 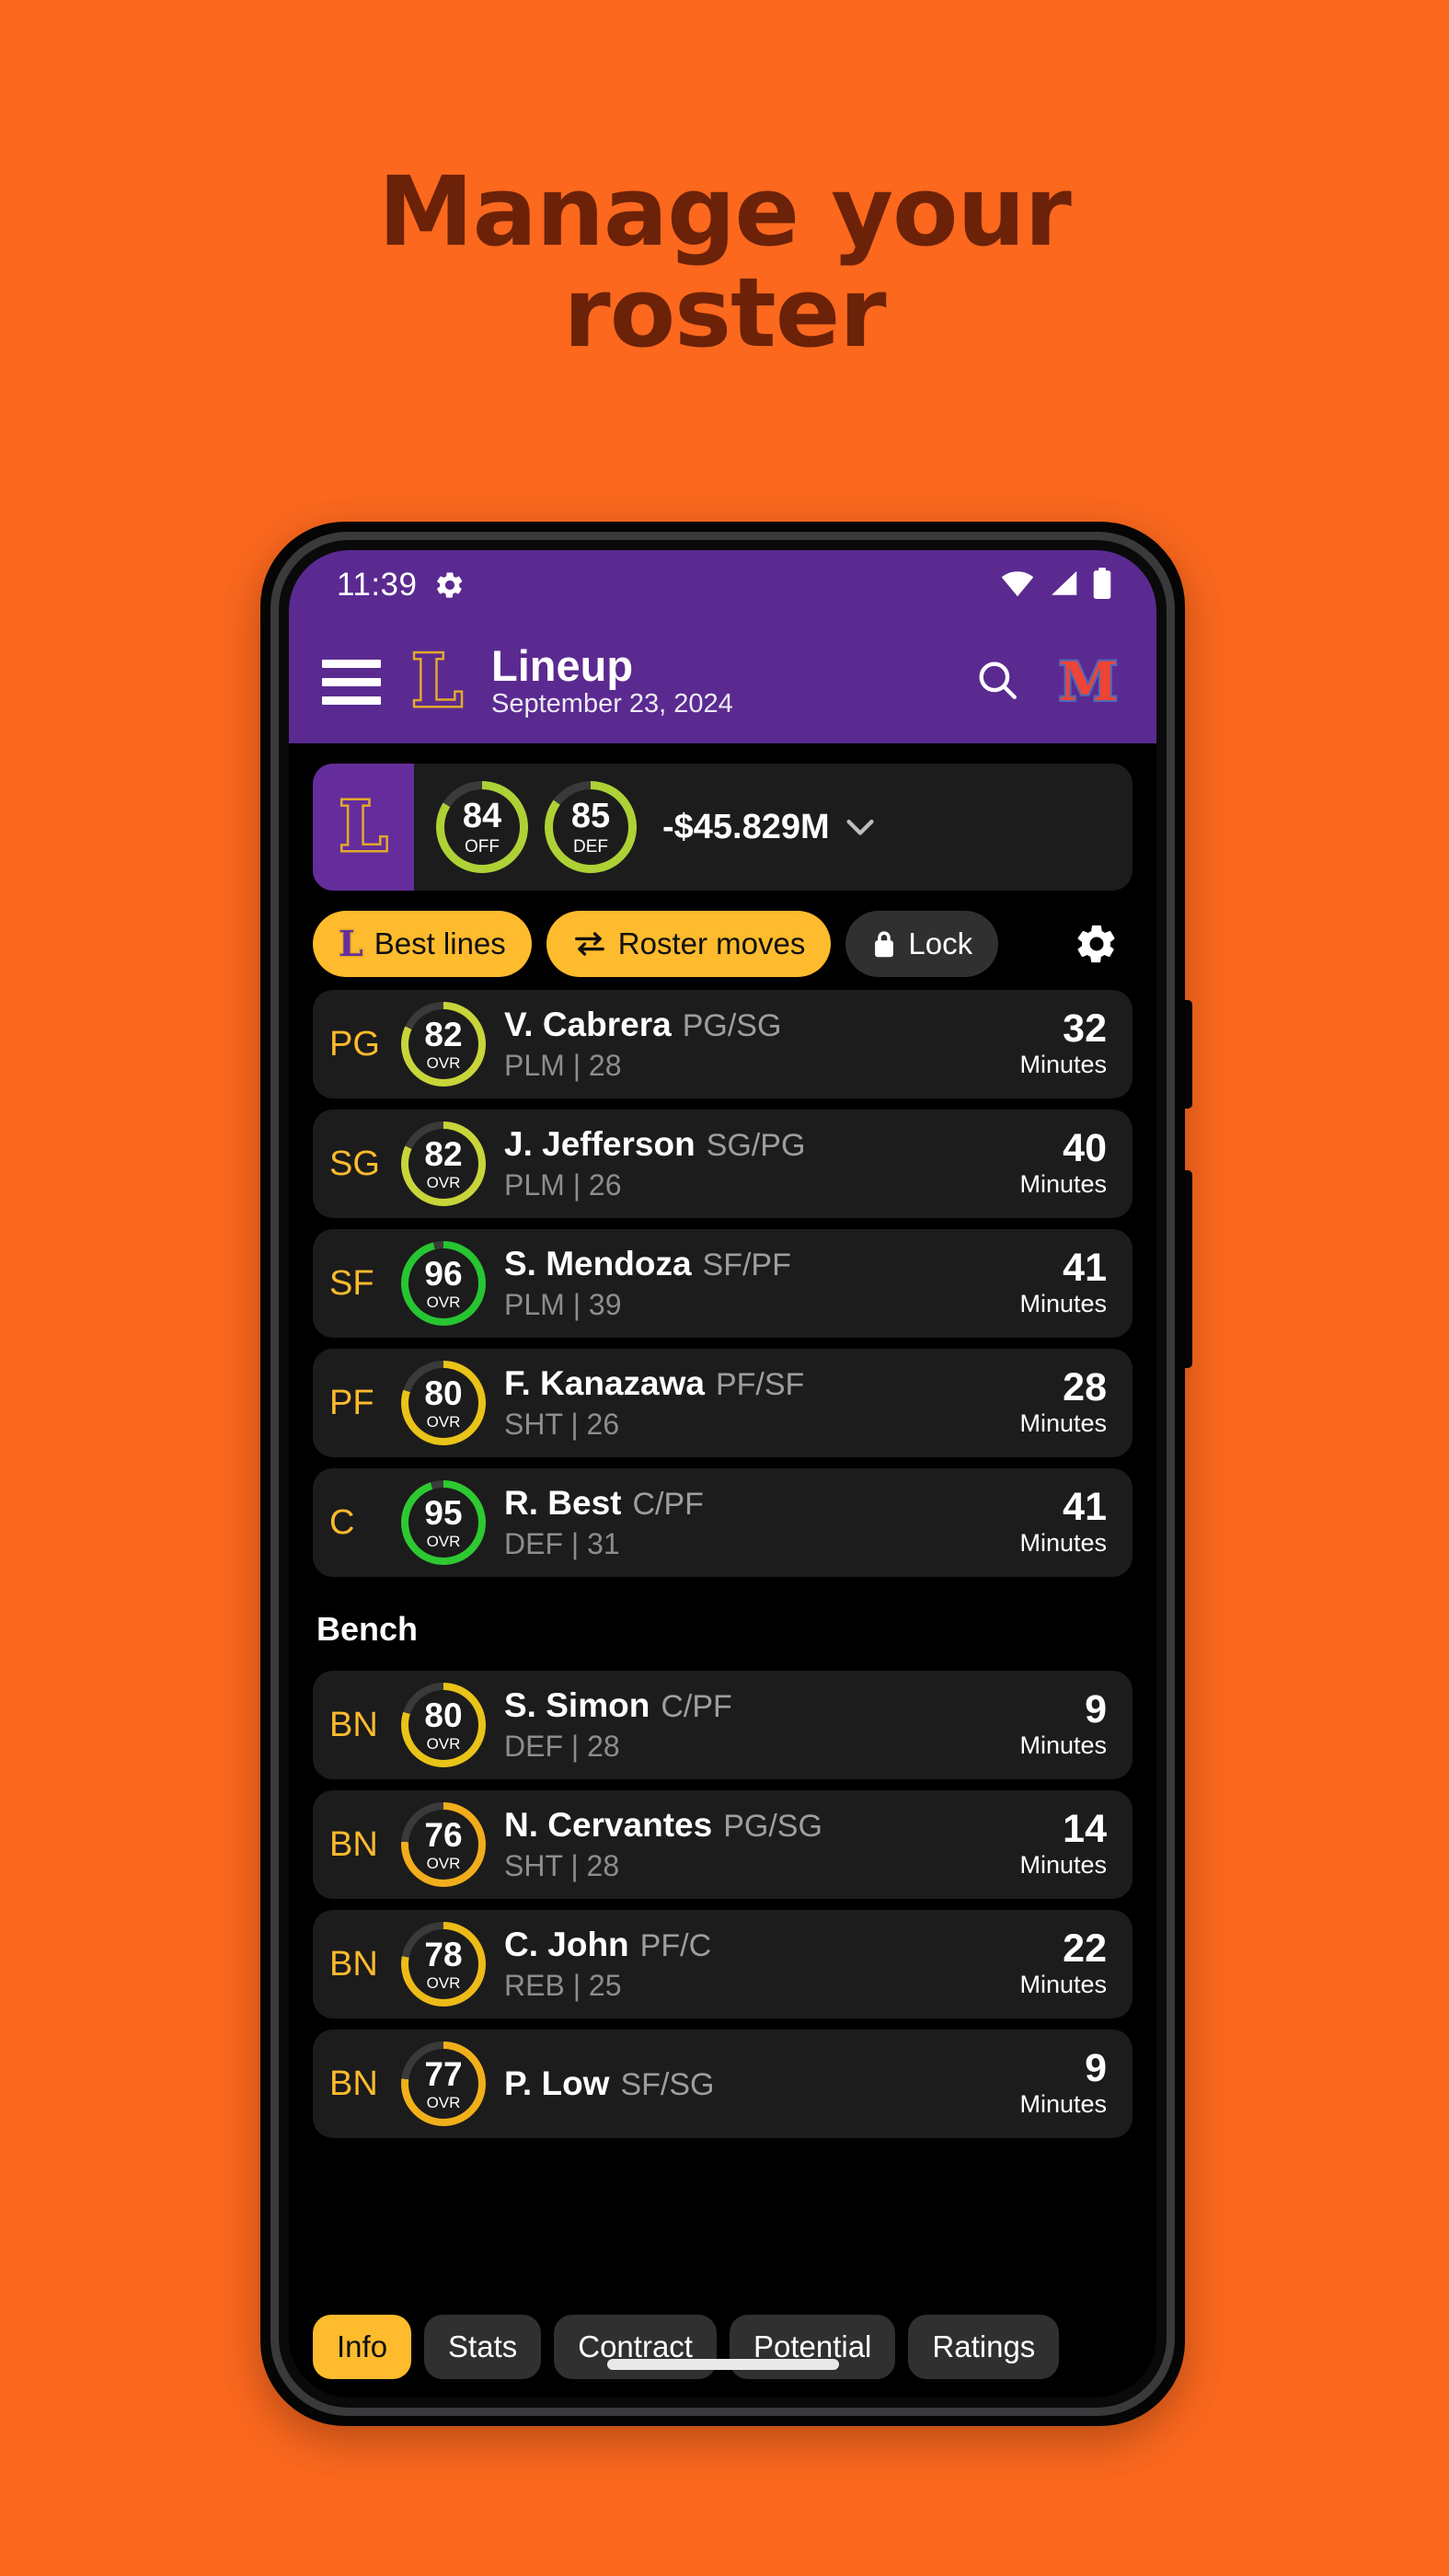 I want to click on player-minutes: 32 Minutes, so click(x=1063, y=1044).